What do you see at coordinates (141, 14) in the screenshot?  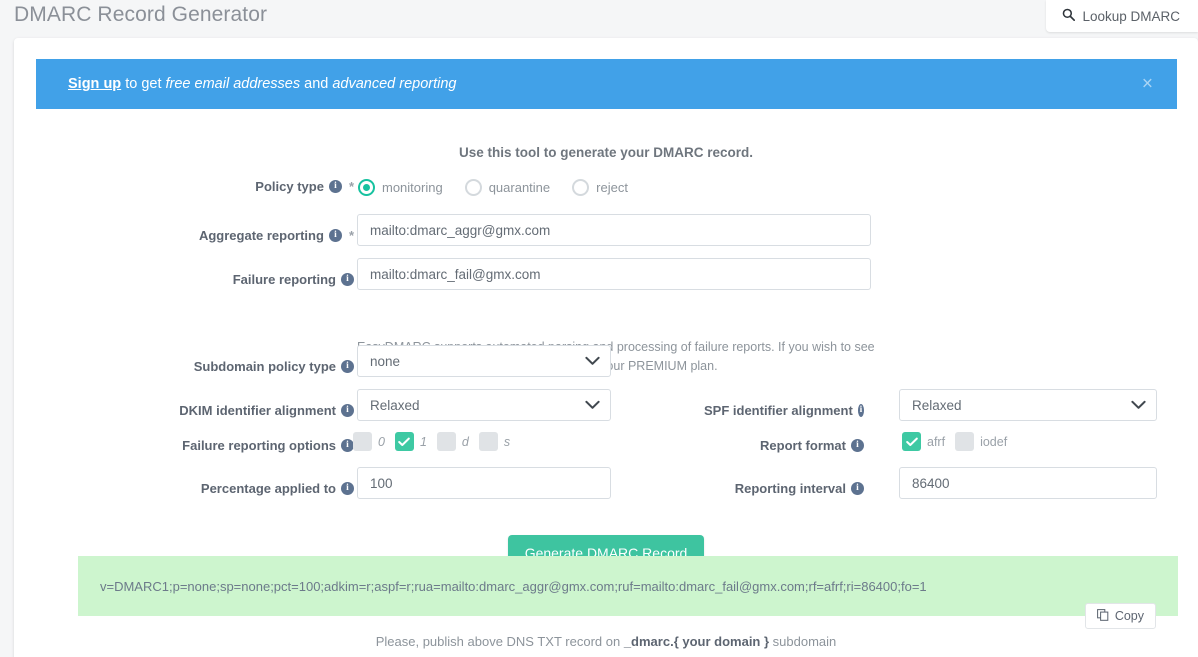 I see `page-title: DMARC Record Generator` at bounding box center [141, 14].